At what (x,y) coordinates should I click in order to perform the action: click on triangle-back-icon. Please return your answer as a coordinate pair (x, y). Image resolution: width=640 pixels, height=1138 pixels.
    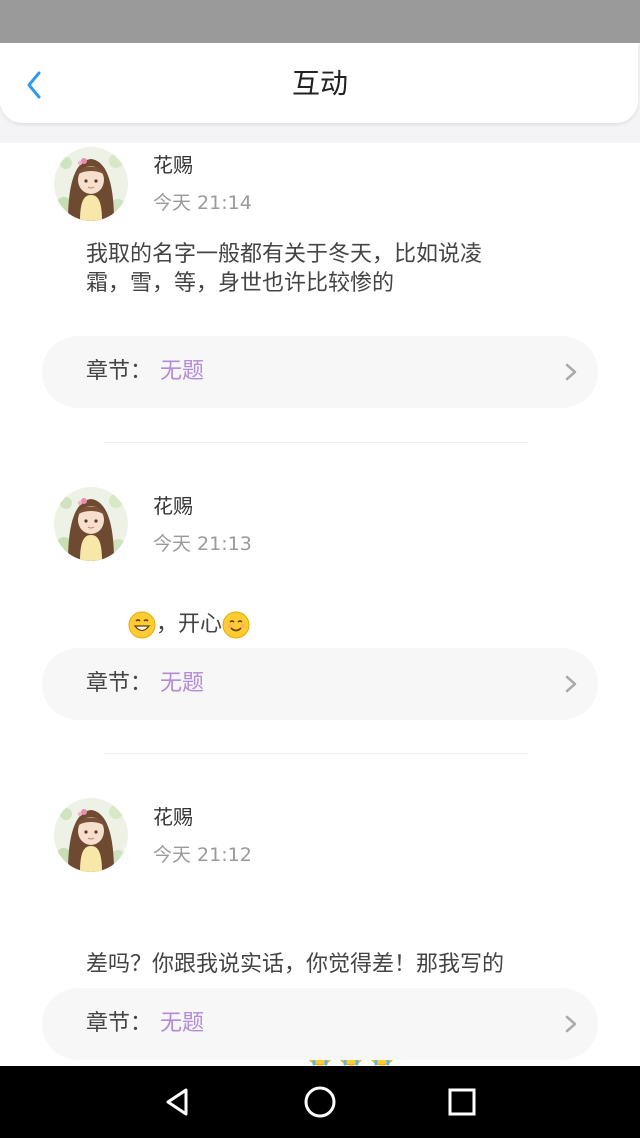
    Looking at the image, I should click on (178, 1102).